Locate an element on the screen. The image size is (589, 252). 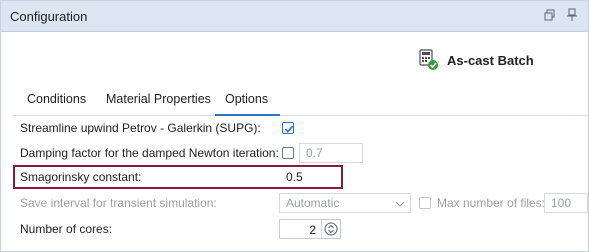
tab-bar: Conditions Material Properties Options is located at coordinates (300, 101).